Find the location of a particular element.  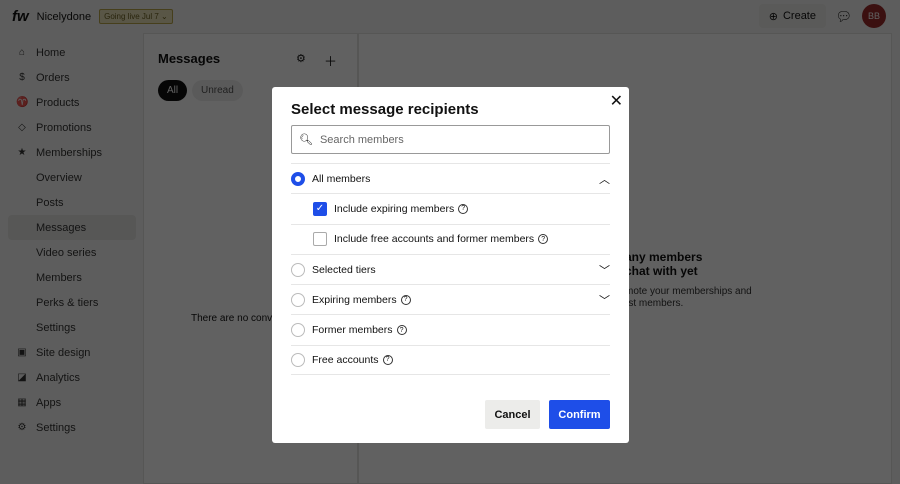

nav-icon: ▣ is located at coordinates (22, 352).